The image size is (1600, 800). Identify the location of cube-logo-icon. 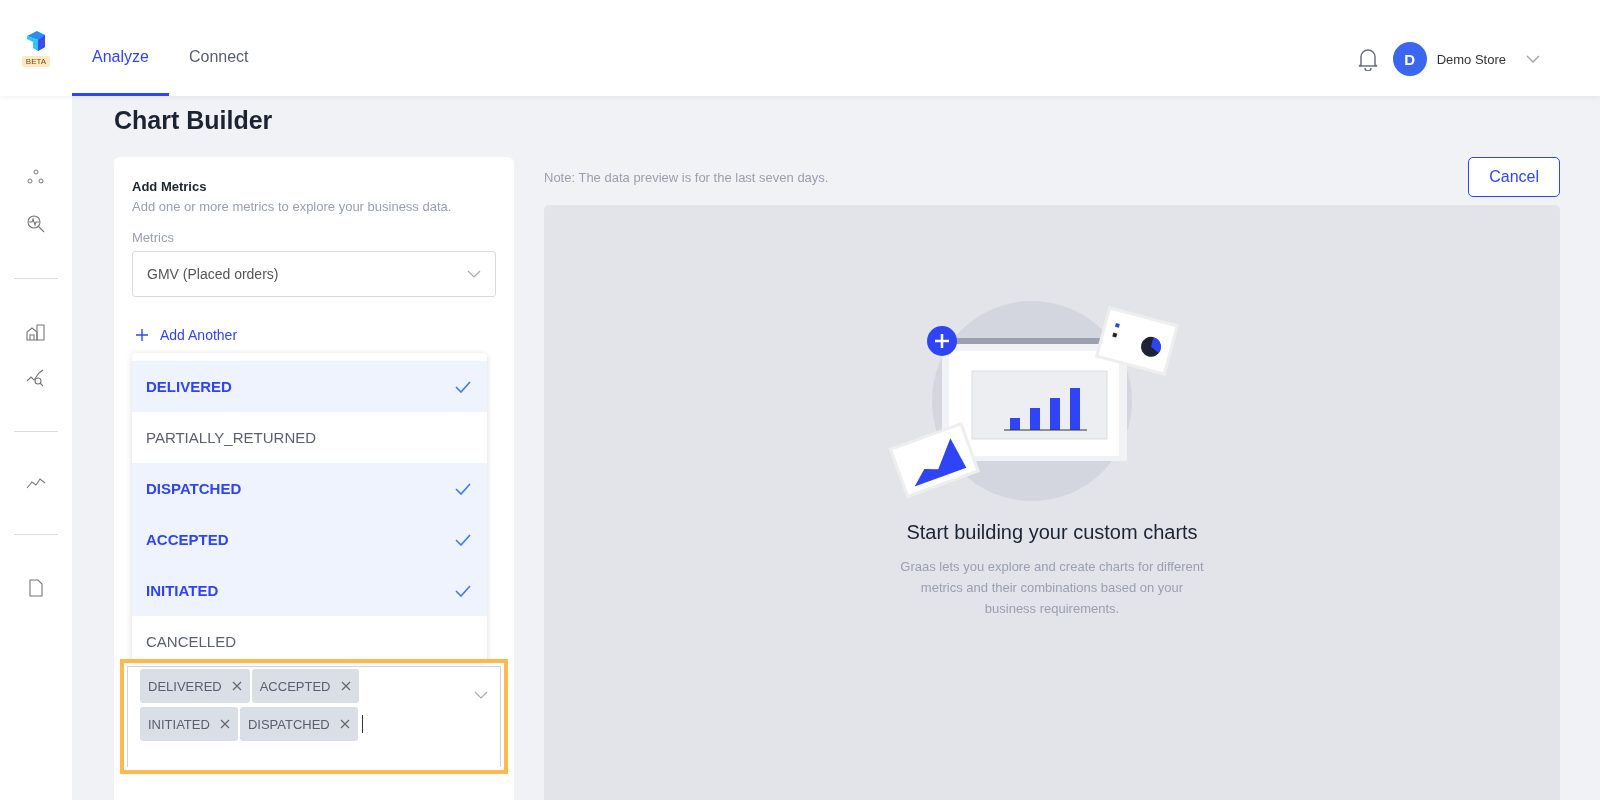
(36, 41).